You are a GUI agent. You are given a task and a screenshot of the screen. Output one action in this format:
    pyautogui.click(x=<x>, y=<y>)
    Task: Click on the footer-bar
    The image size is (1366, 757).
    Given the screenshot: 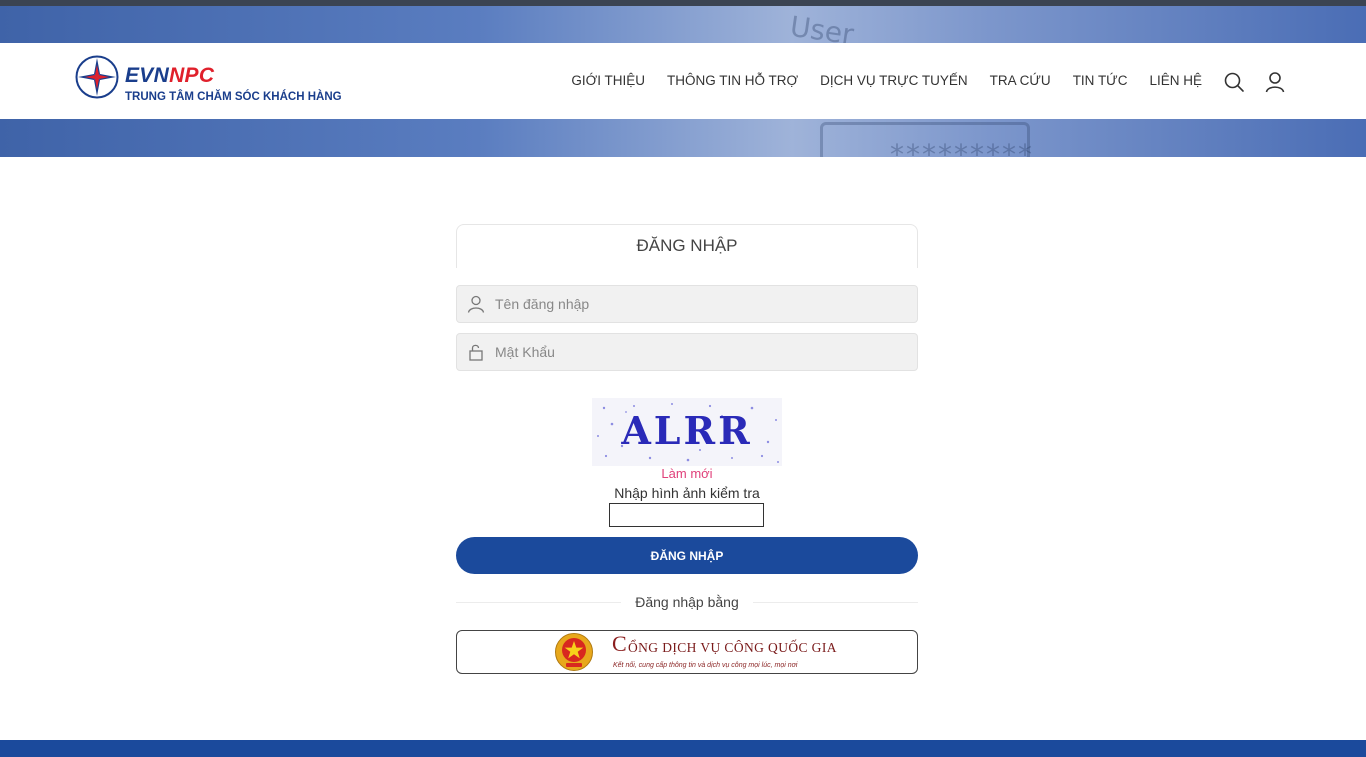 What is the action you would take?
    pyautogui.click(x=683, y=748)
    